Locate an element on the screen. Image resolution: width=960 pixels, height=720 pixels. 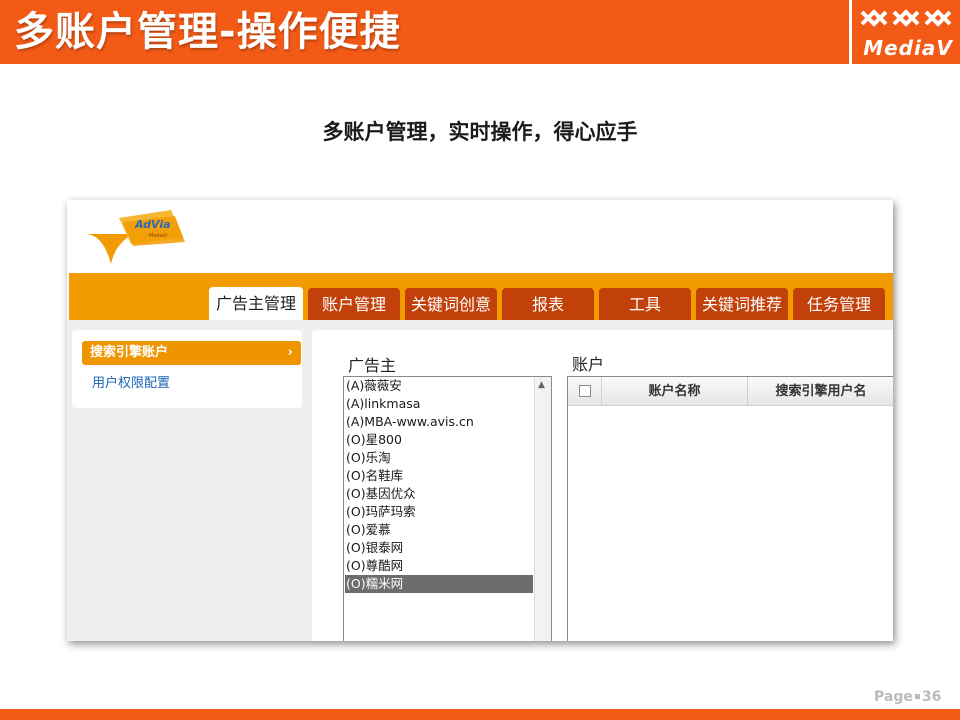
chevron-right-icon: › is located at coordinates (290, 352).